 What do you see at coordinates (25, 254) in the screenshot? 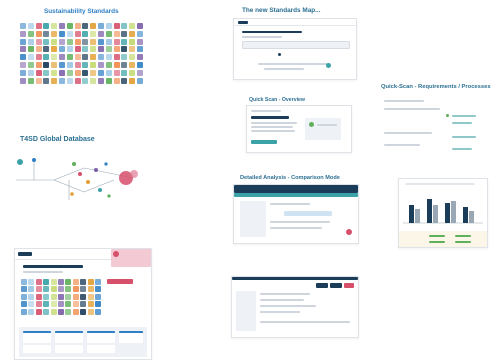
I see `logo` at bounding box center [25, 254].